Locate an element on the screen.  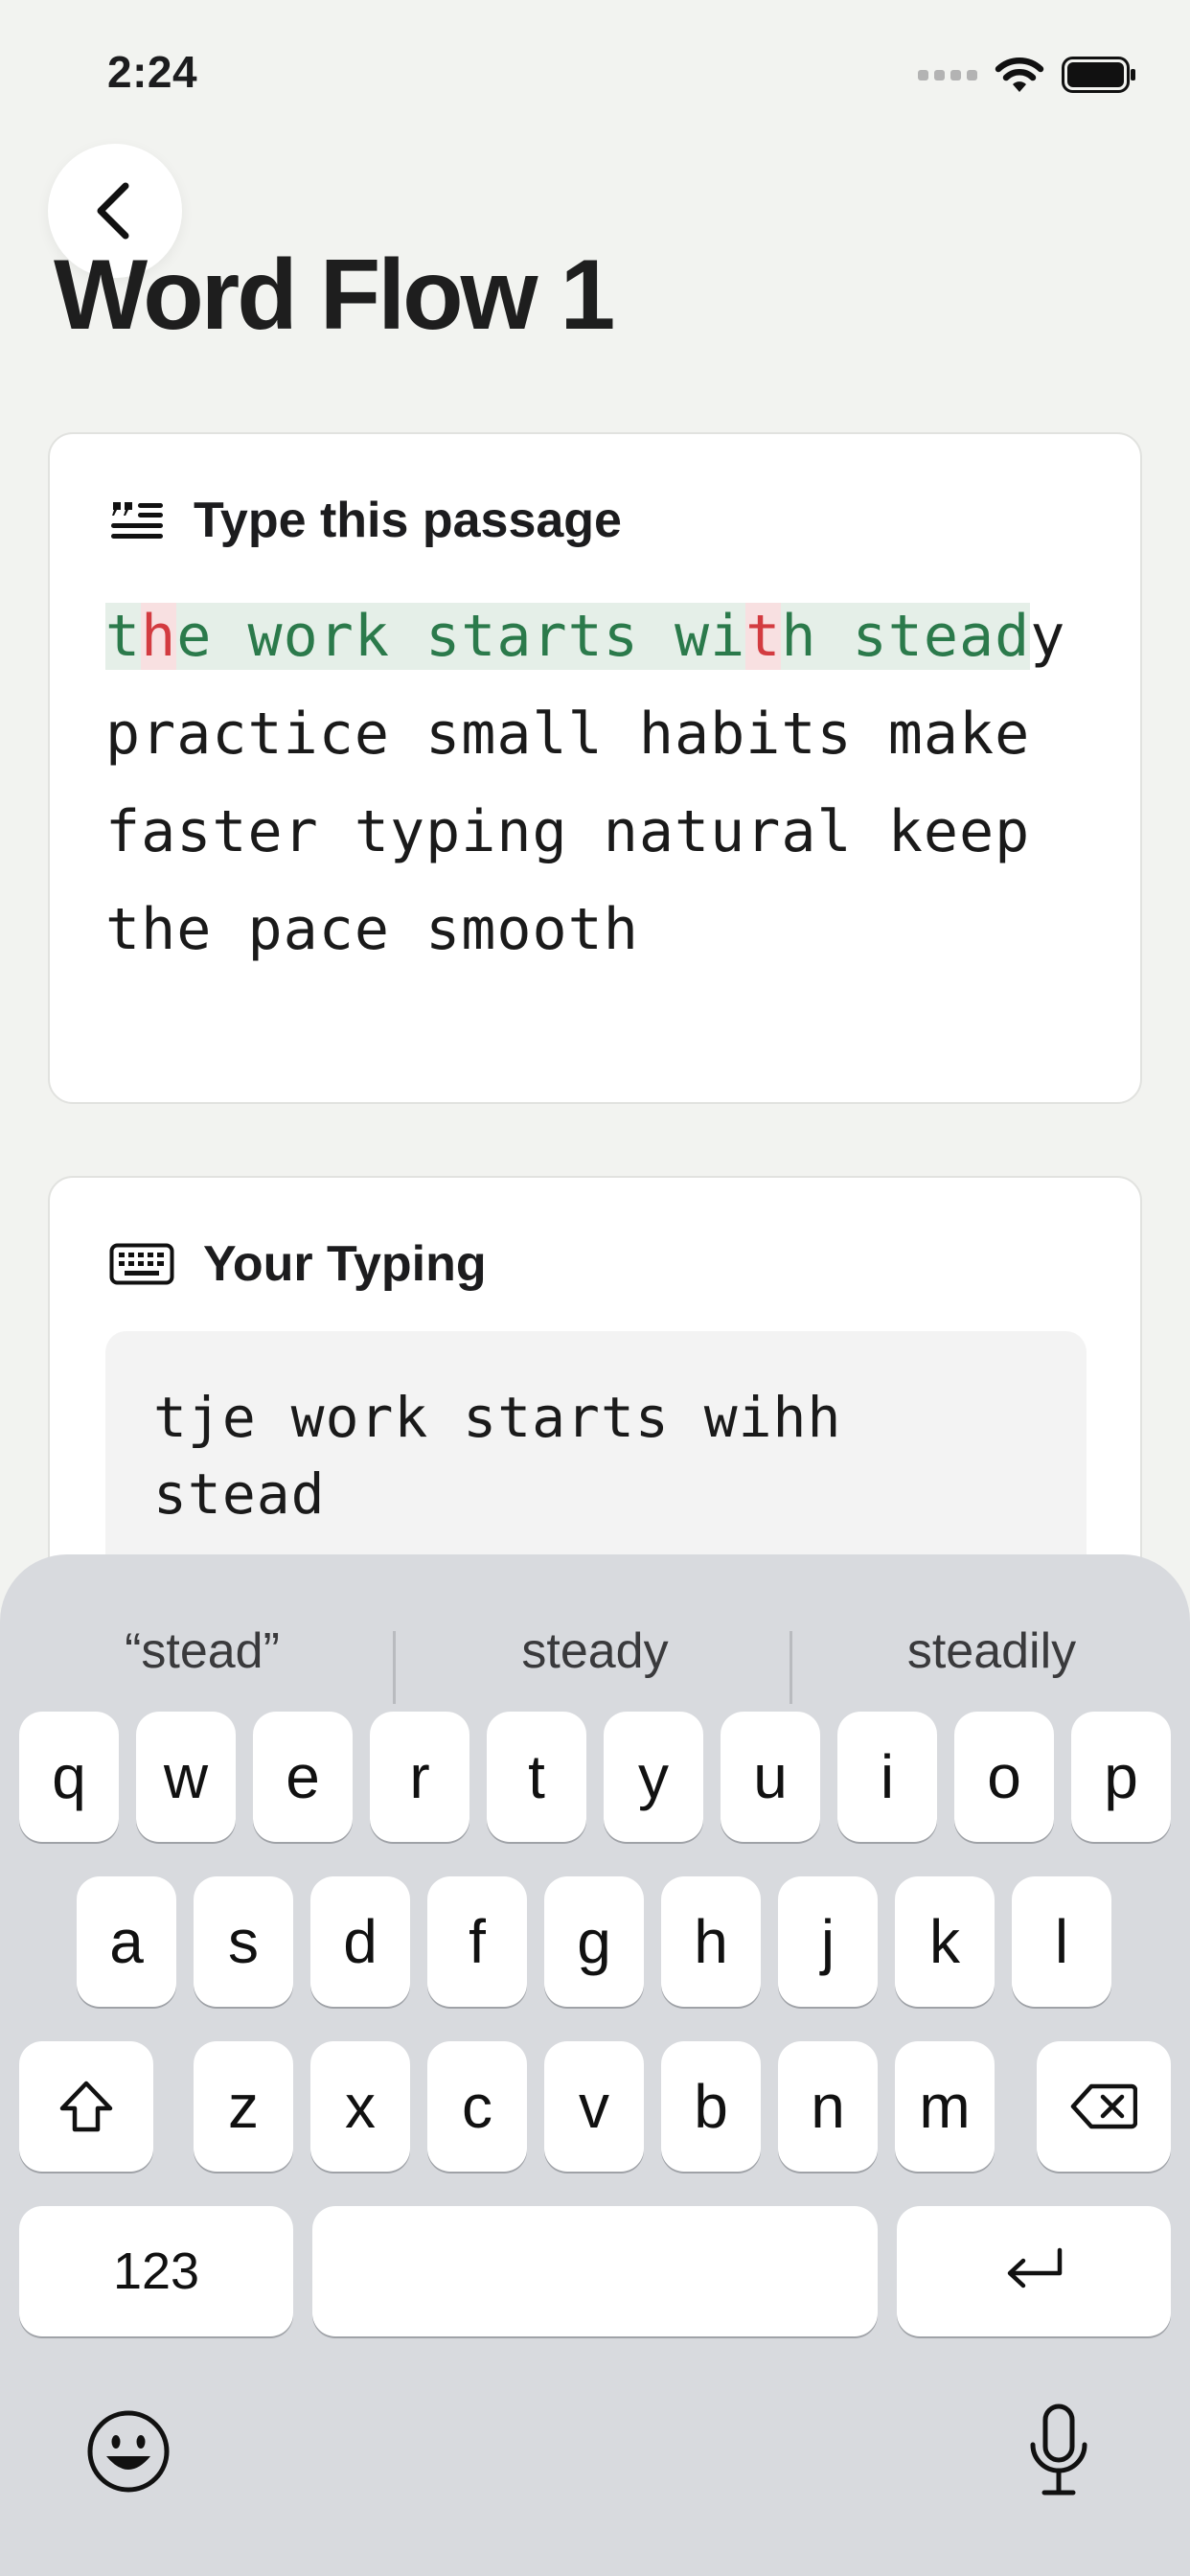
shift-icon is located at coordinates (86, 2106).